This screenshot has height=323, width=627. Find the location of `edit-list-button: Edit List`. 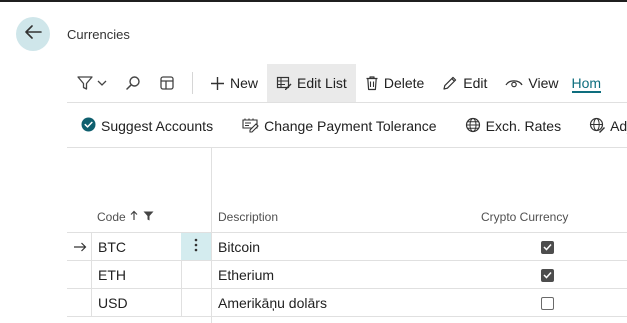

edit-list-button: Edit List is located at coordinates (311, 83).